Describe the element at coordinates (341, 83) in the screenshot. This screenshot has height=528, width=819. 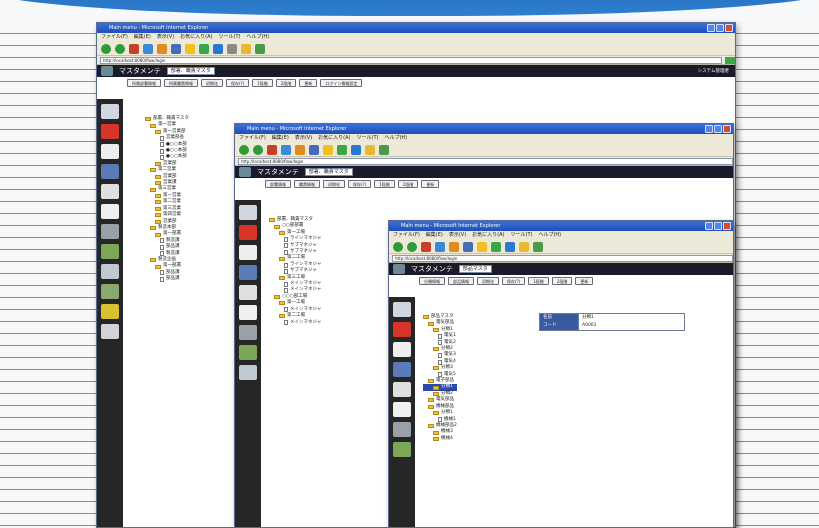
I see `login-settings-button: ログイン情報設定` at that location.